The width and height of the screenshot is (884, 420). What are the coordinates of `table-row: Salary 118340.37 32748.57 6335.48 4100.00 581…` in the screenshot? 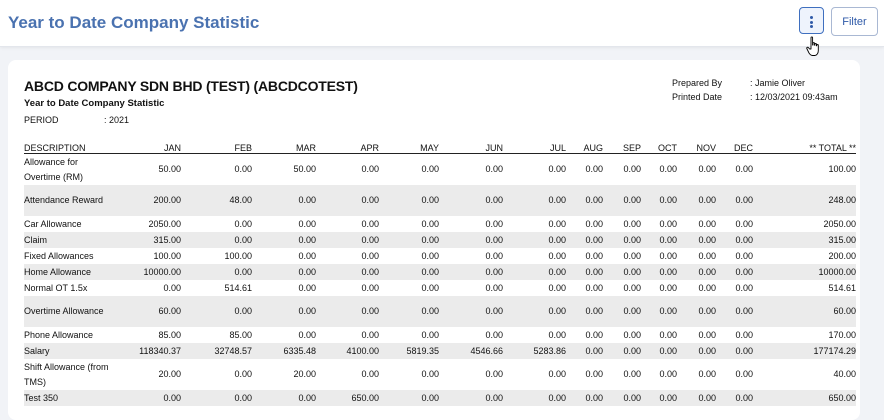 It's located at (440, 351).